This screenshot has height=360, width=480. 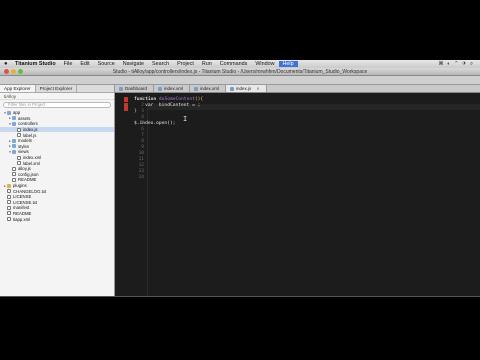 What do you see at coordinates (160, 64) in the screenshot?
I see `menu-search: Search` at bounding box center [160, 64].